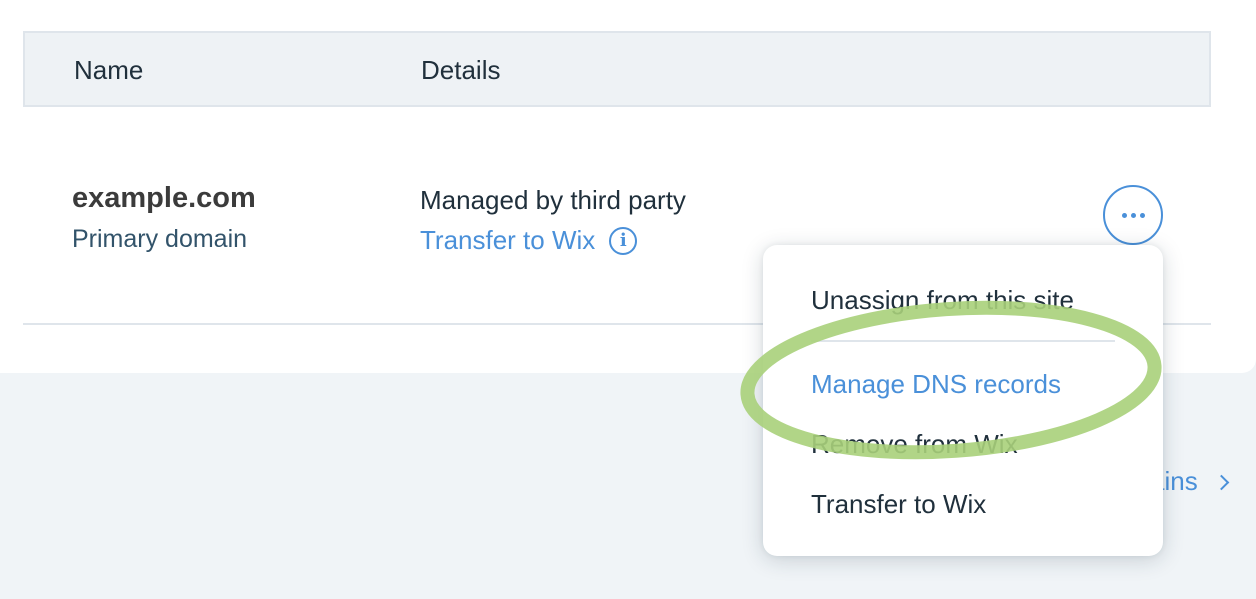 This screenshot has height=599, width=1256. What do you see at coordinates (553, 200) in the screenshot?
I see `domain-status: Managed by third party` at bounding box center [553, 200].